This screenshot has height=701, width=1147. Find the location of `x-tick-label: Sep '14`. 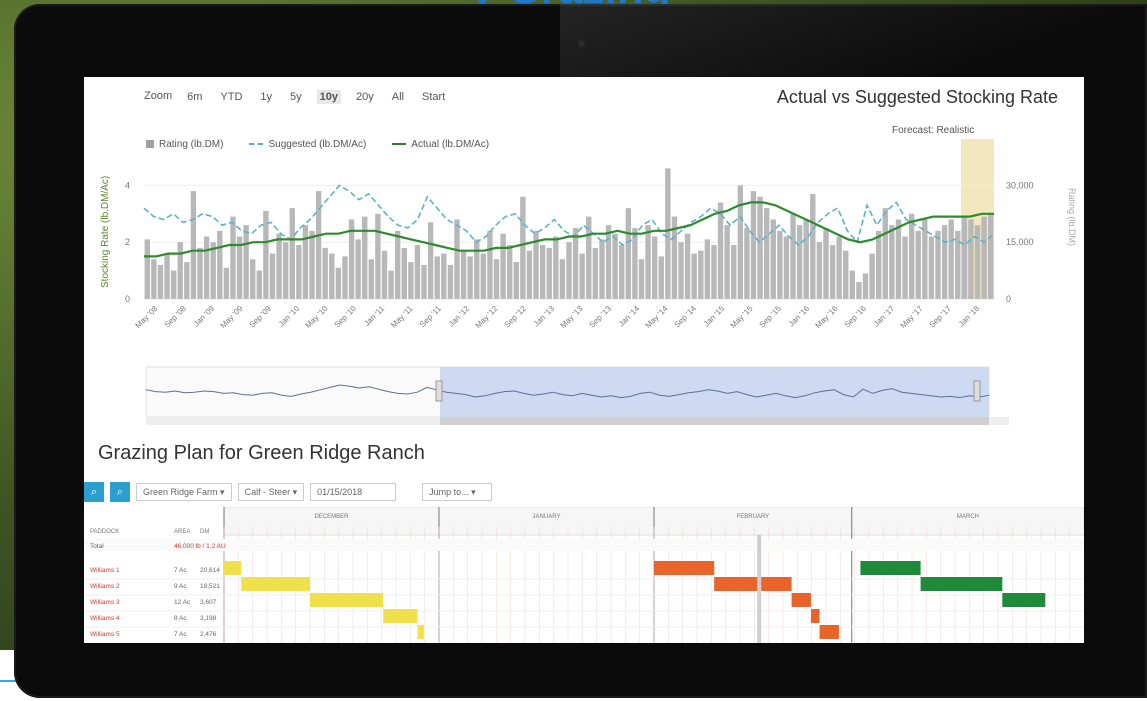

x-tick-label: Sep '14 is located at coordinates (686, 317).